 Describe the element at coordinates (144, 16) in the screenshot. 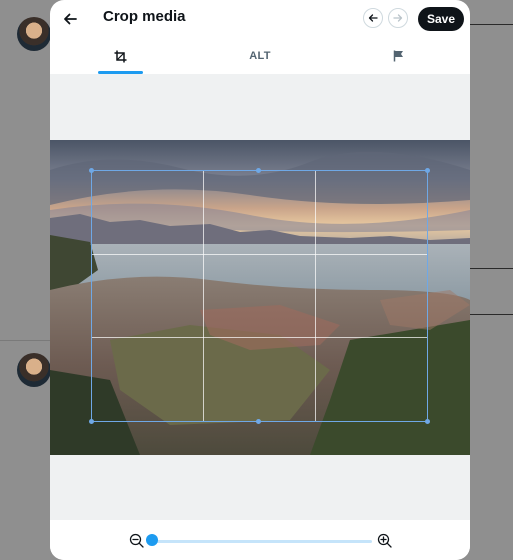

I see `dialog-title: Crop media` at that location.